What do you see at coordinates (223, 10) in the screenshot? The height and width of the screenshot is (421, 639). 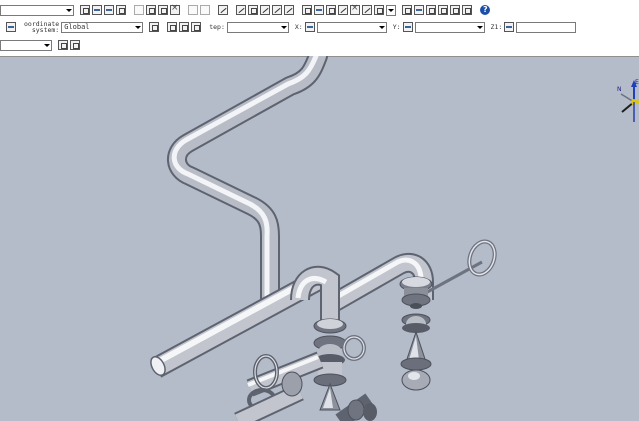 I see `undo-icon` at bounding box center [223, 10].